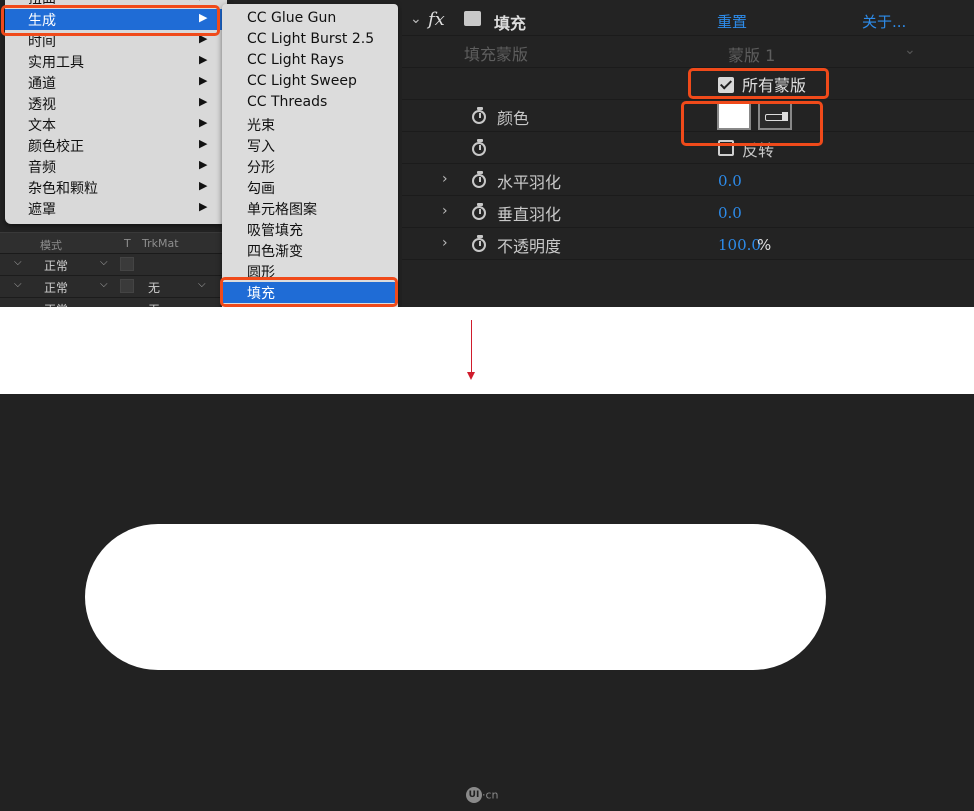 The image size is (974, 811). What do you see at coordinates (752, 123) in the screenshot?
I see `highlight-color` at bounding box center [752, 123].